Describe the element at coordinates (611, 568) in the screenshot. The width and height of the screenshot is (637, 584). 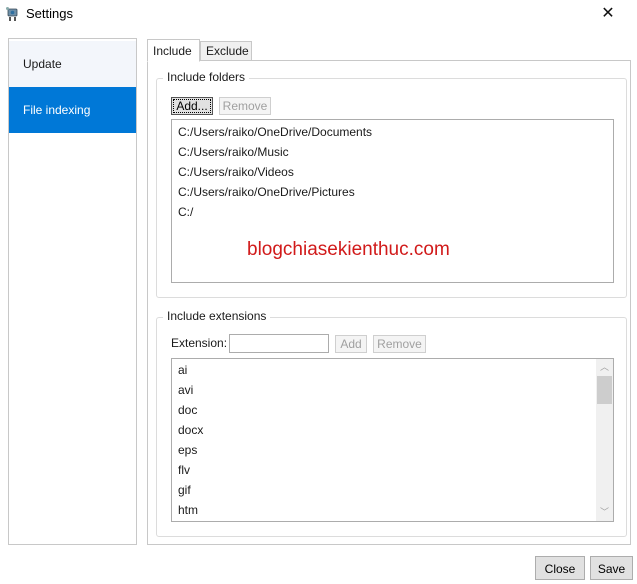
I see `save-button: Save` at that location.